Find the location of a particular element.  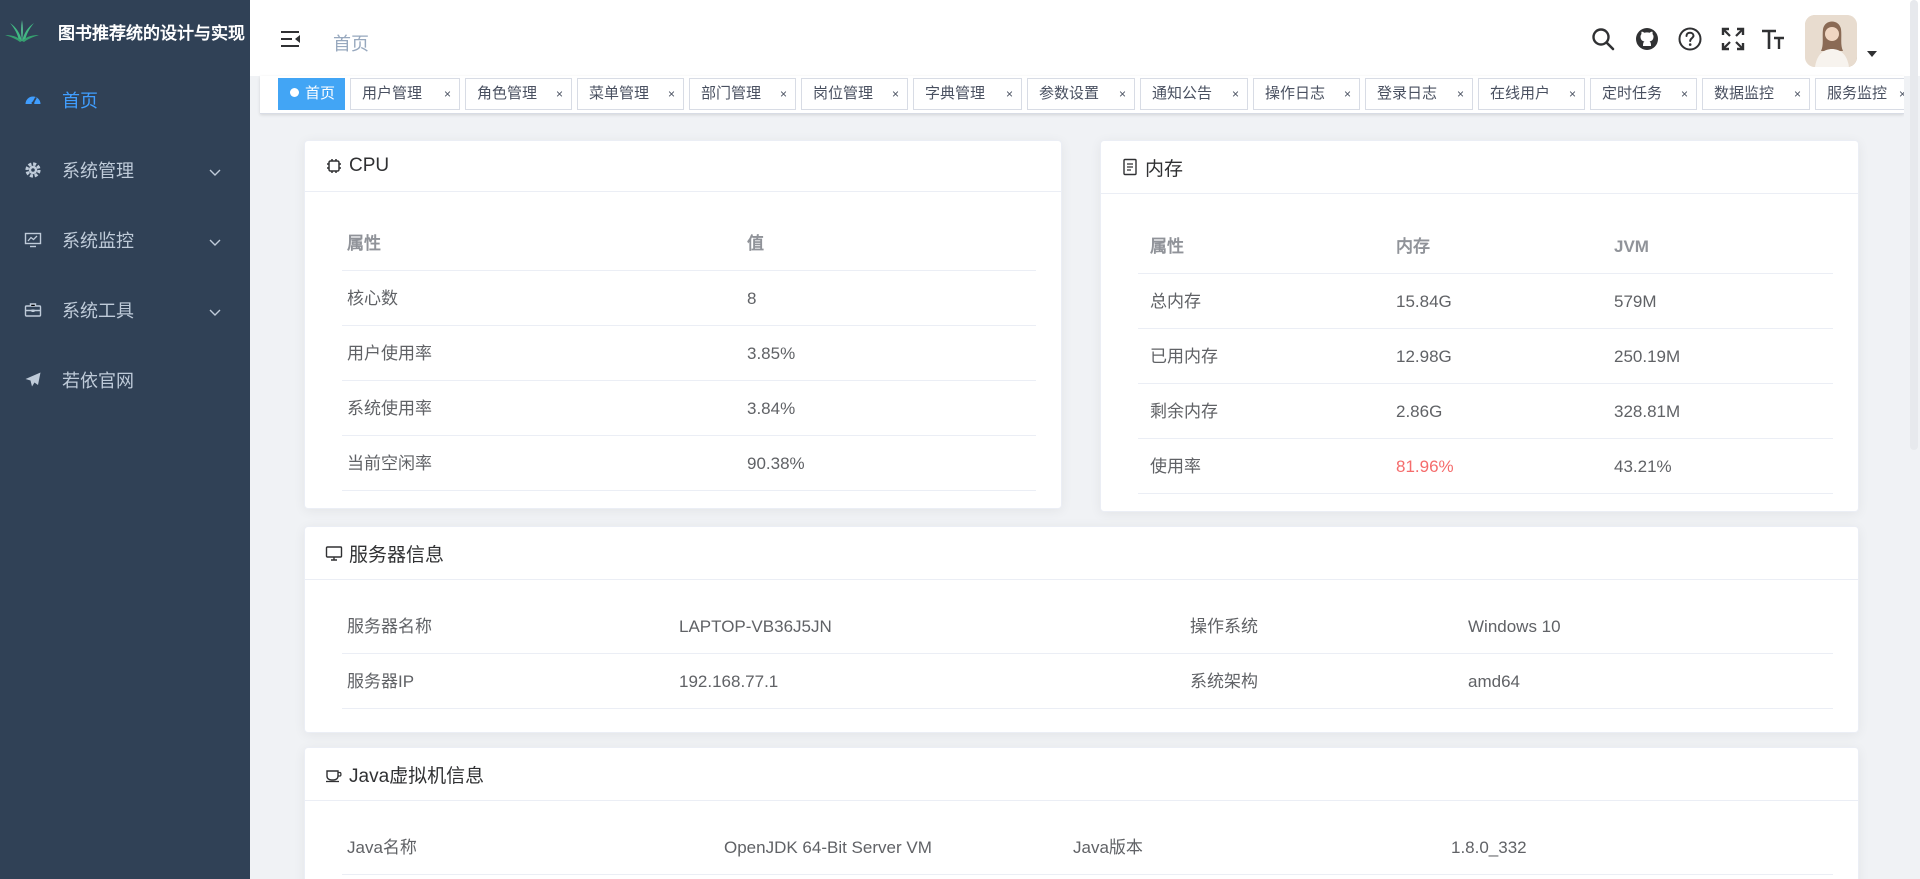

tag-label: 定时任务 is located at coordinates (1632, 93).